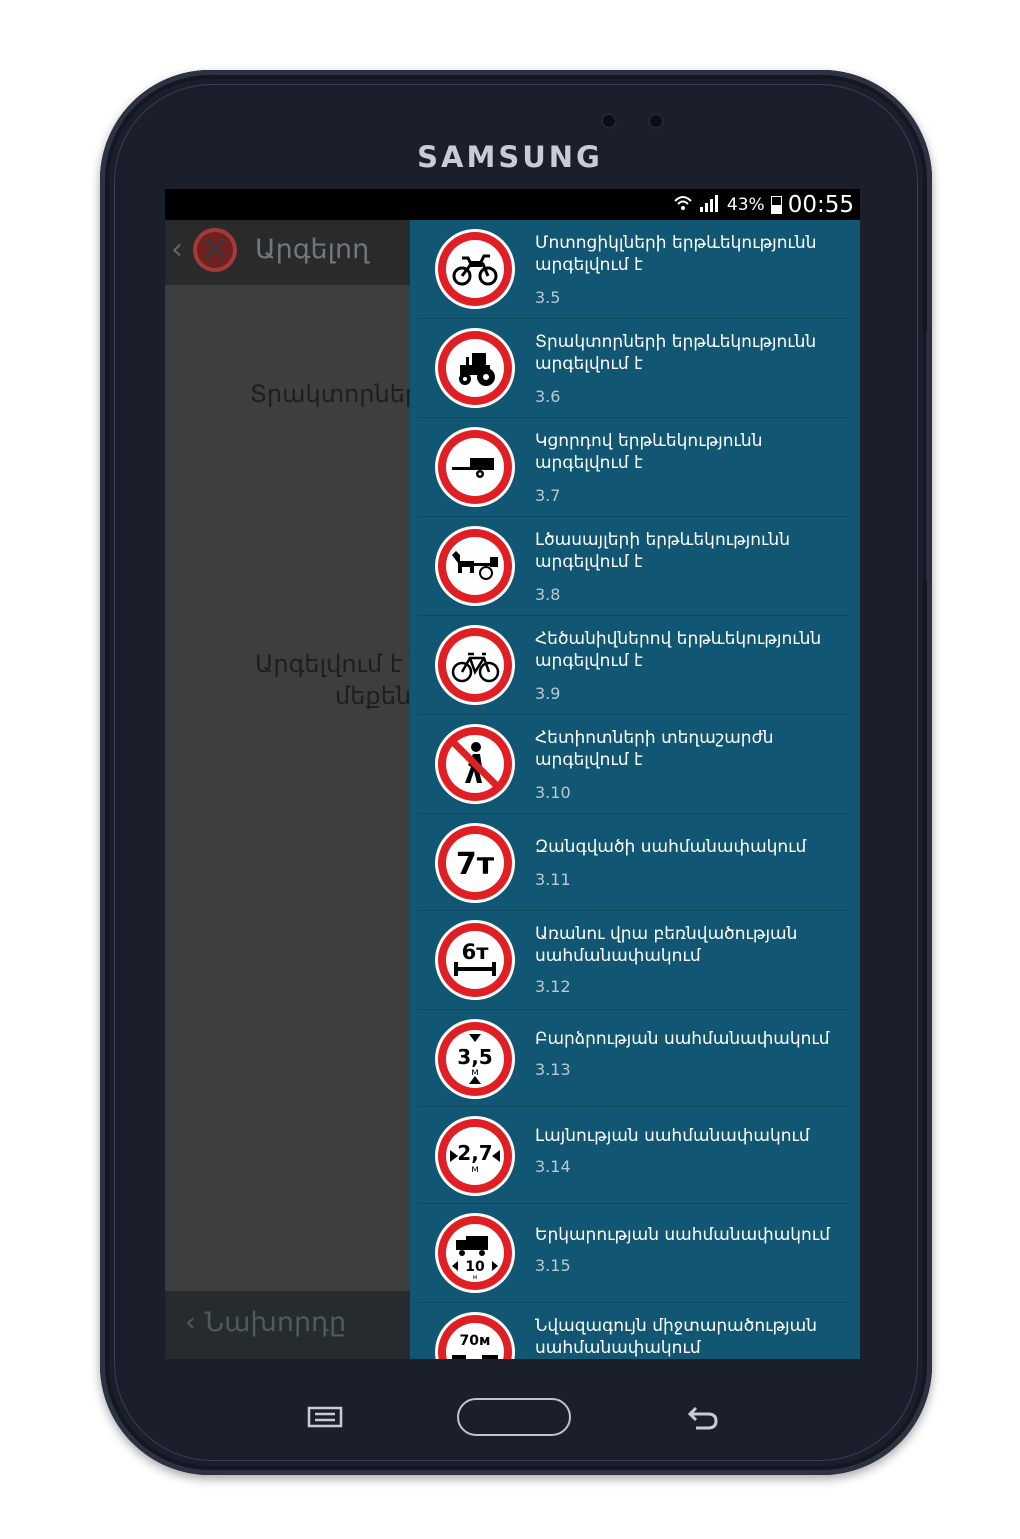  Describe the element at coordinates (373, 696) in the screenshot. I see `sign-description-text-2: մեքեն` at that location.